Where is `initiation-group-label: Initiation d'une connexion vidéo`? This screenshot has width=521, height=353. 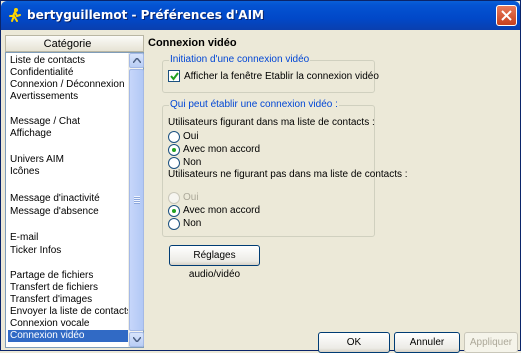 initiation-group-label: Initiation d'une connexion vidéo is located at coordinates (240, 59).